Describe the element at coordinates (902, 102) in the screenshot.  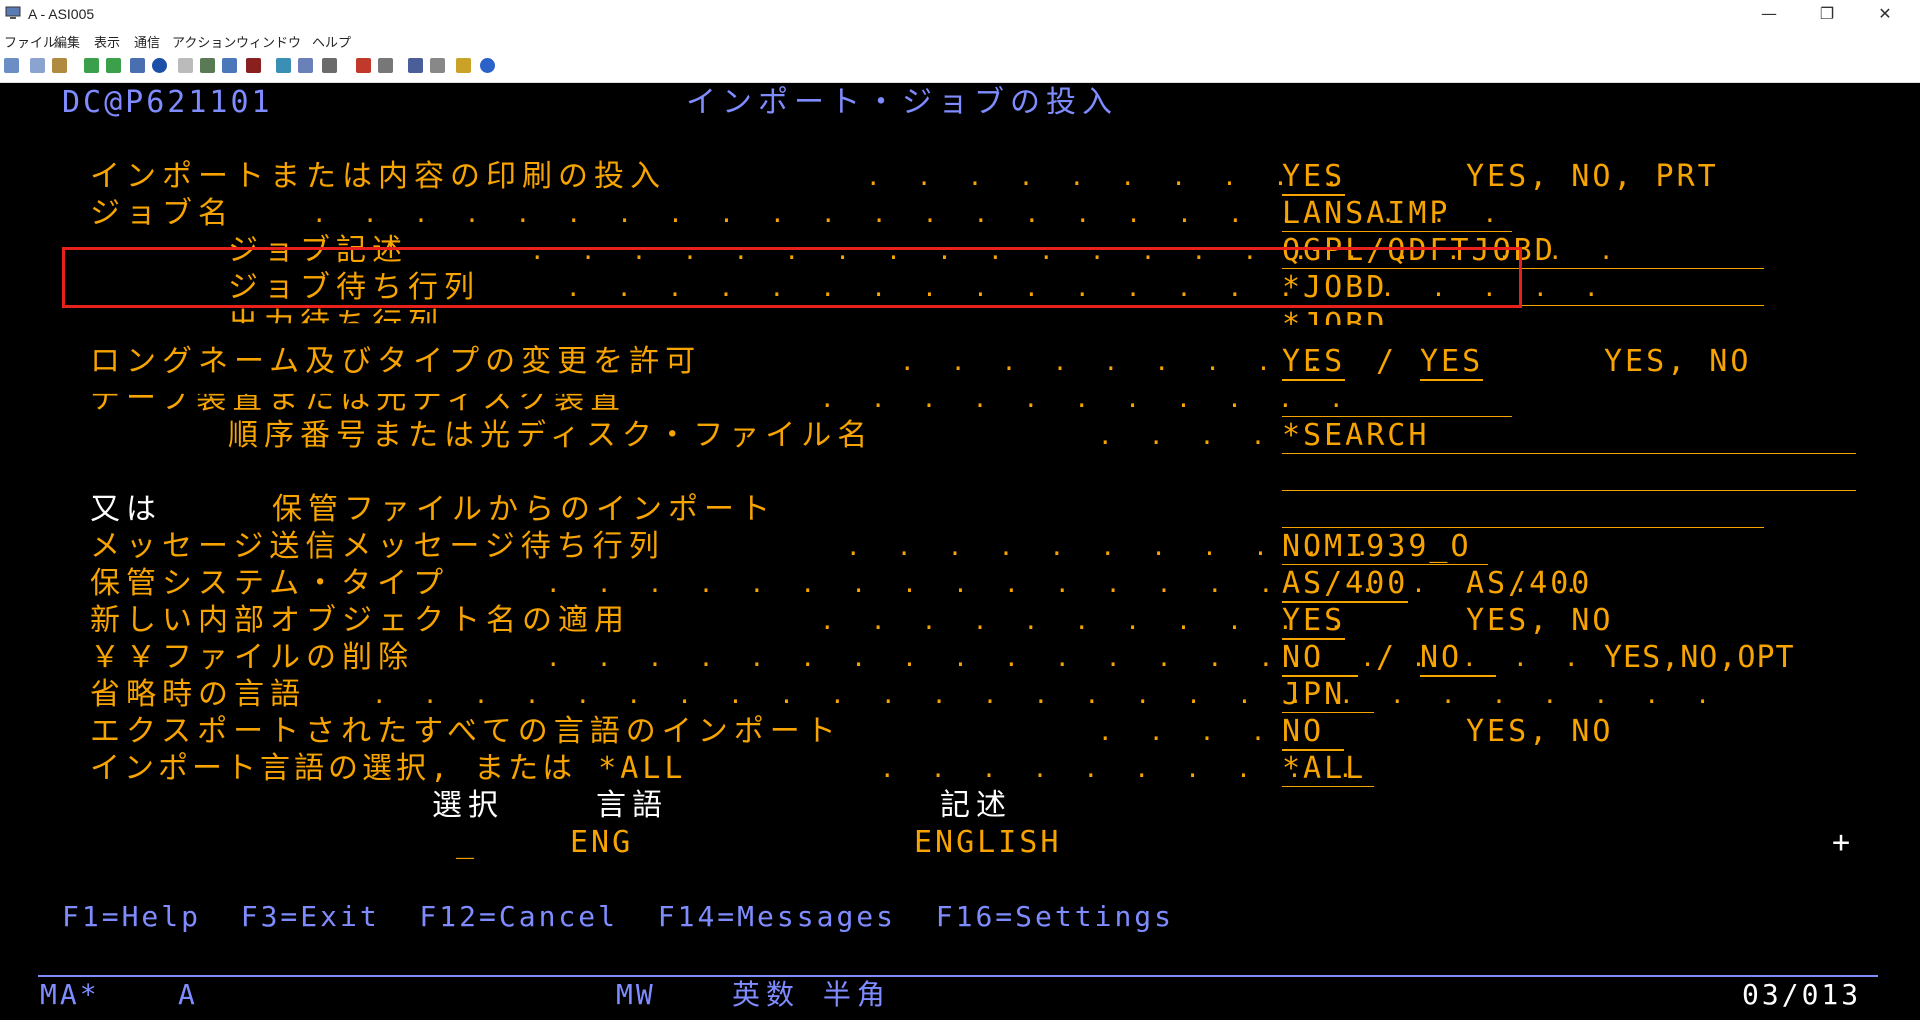
I see `page-title: インポート・ジョブの投入` at that location.